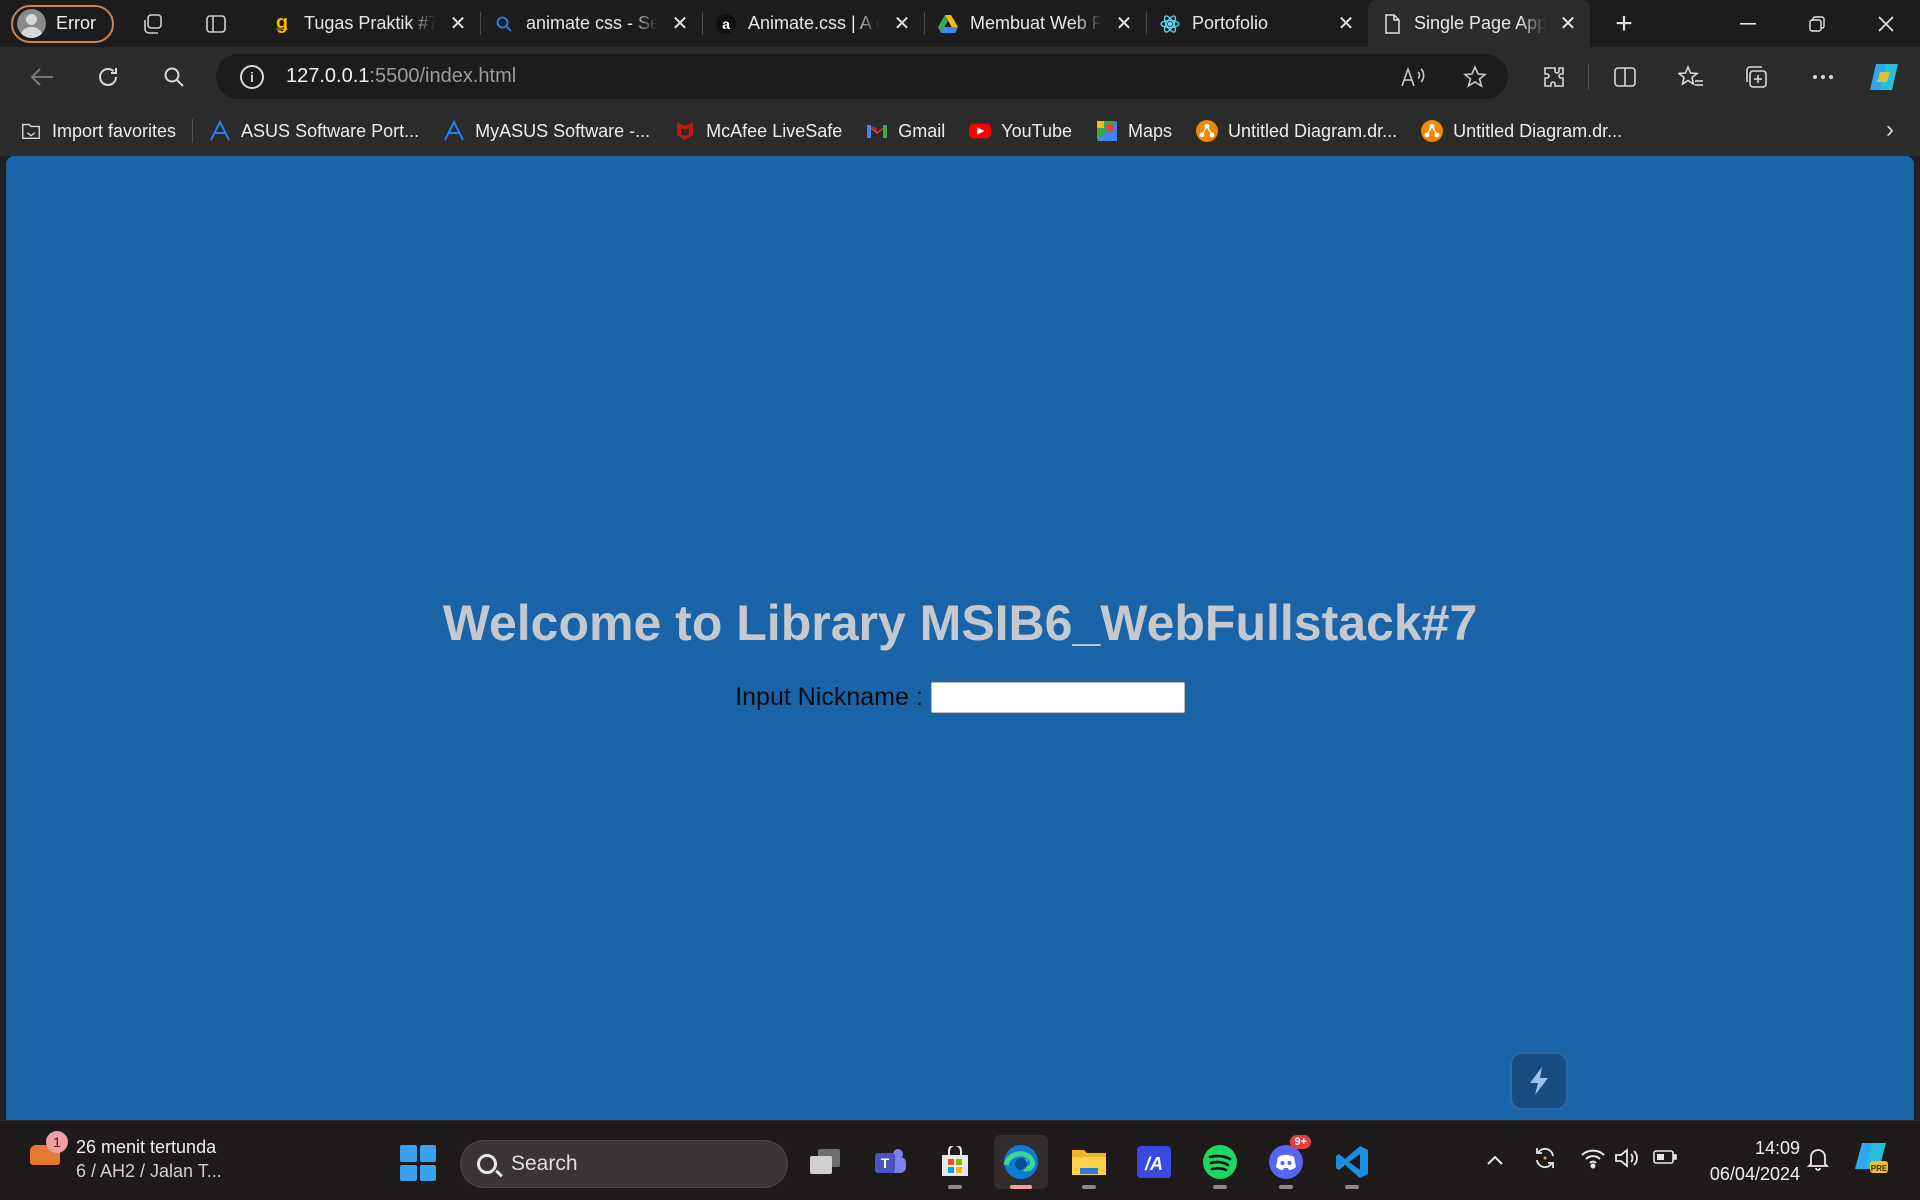  What do you see at coordinates (1021, 1162) in the screenshot?
I see `edge-icon` at bounding box center [1021, 1162].